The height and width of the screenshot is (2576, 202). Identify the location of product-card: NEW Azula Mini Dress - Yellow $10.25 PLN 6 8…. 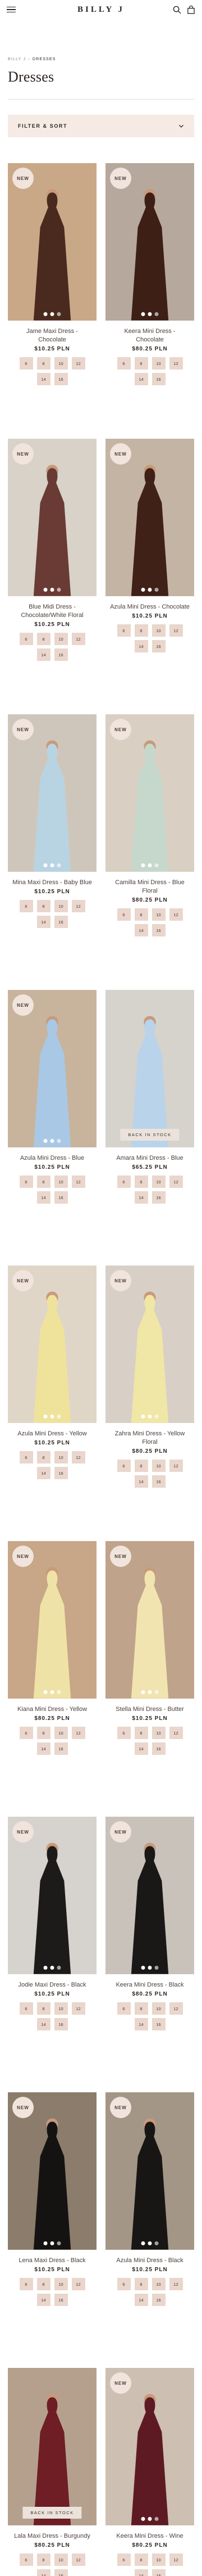
(52, 1373).